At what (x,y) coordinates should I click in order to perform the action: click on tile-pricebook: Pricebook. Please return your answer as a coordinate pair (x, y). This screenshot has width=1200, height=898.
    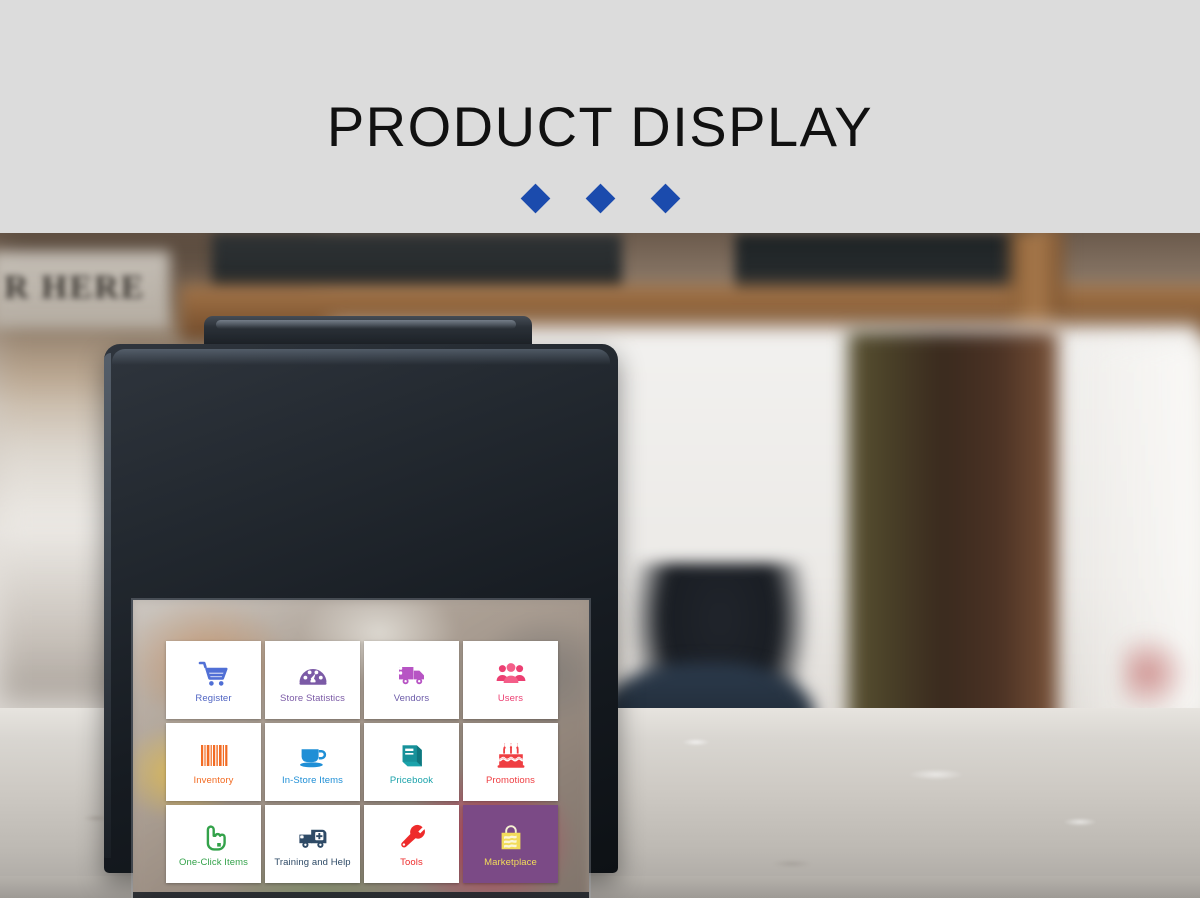
    Looking at the image, I should click on (411, 762).